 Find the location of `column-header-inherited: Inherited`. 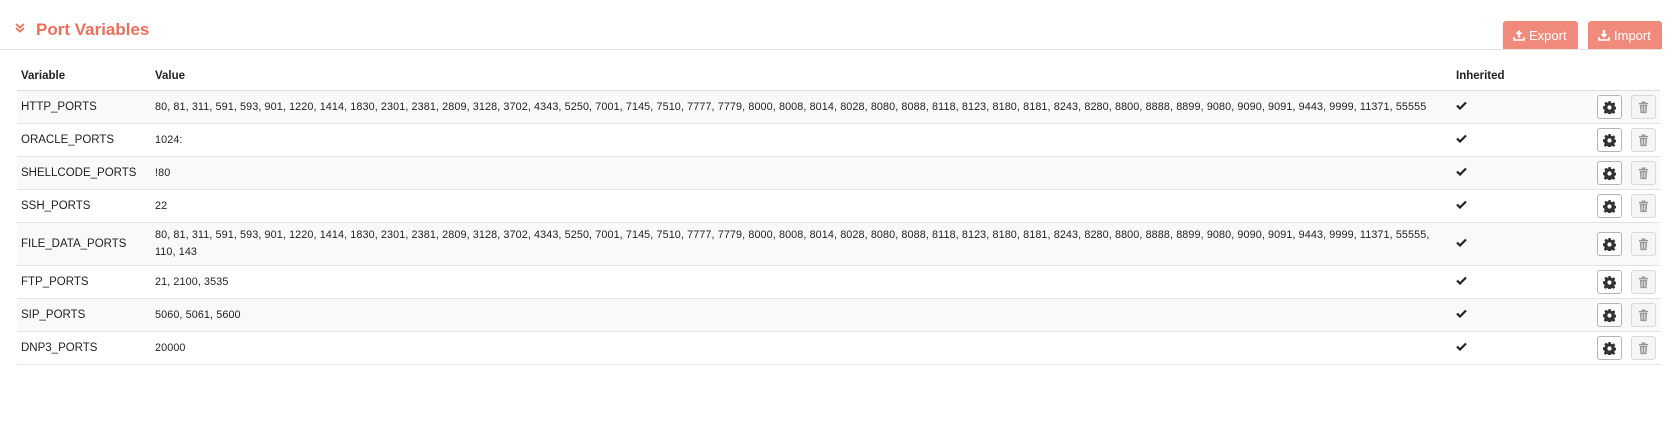

column-header-inherited: Inherited is located at coordinates (1507, 77).